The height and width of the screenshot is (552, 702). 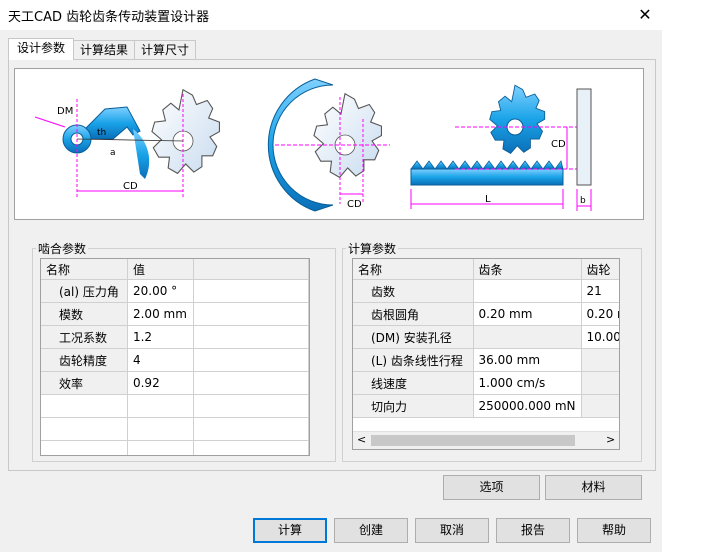 What do you see at coordinates (600, 291) in the screenshot?
I see `gear-cell: 21` at bounding box center [600, 291].